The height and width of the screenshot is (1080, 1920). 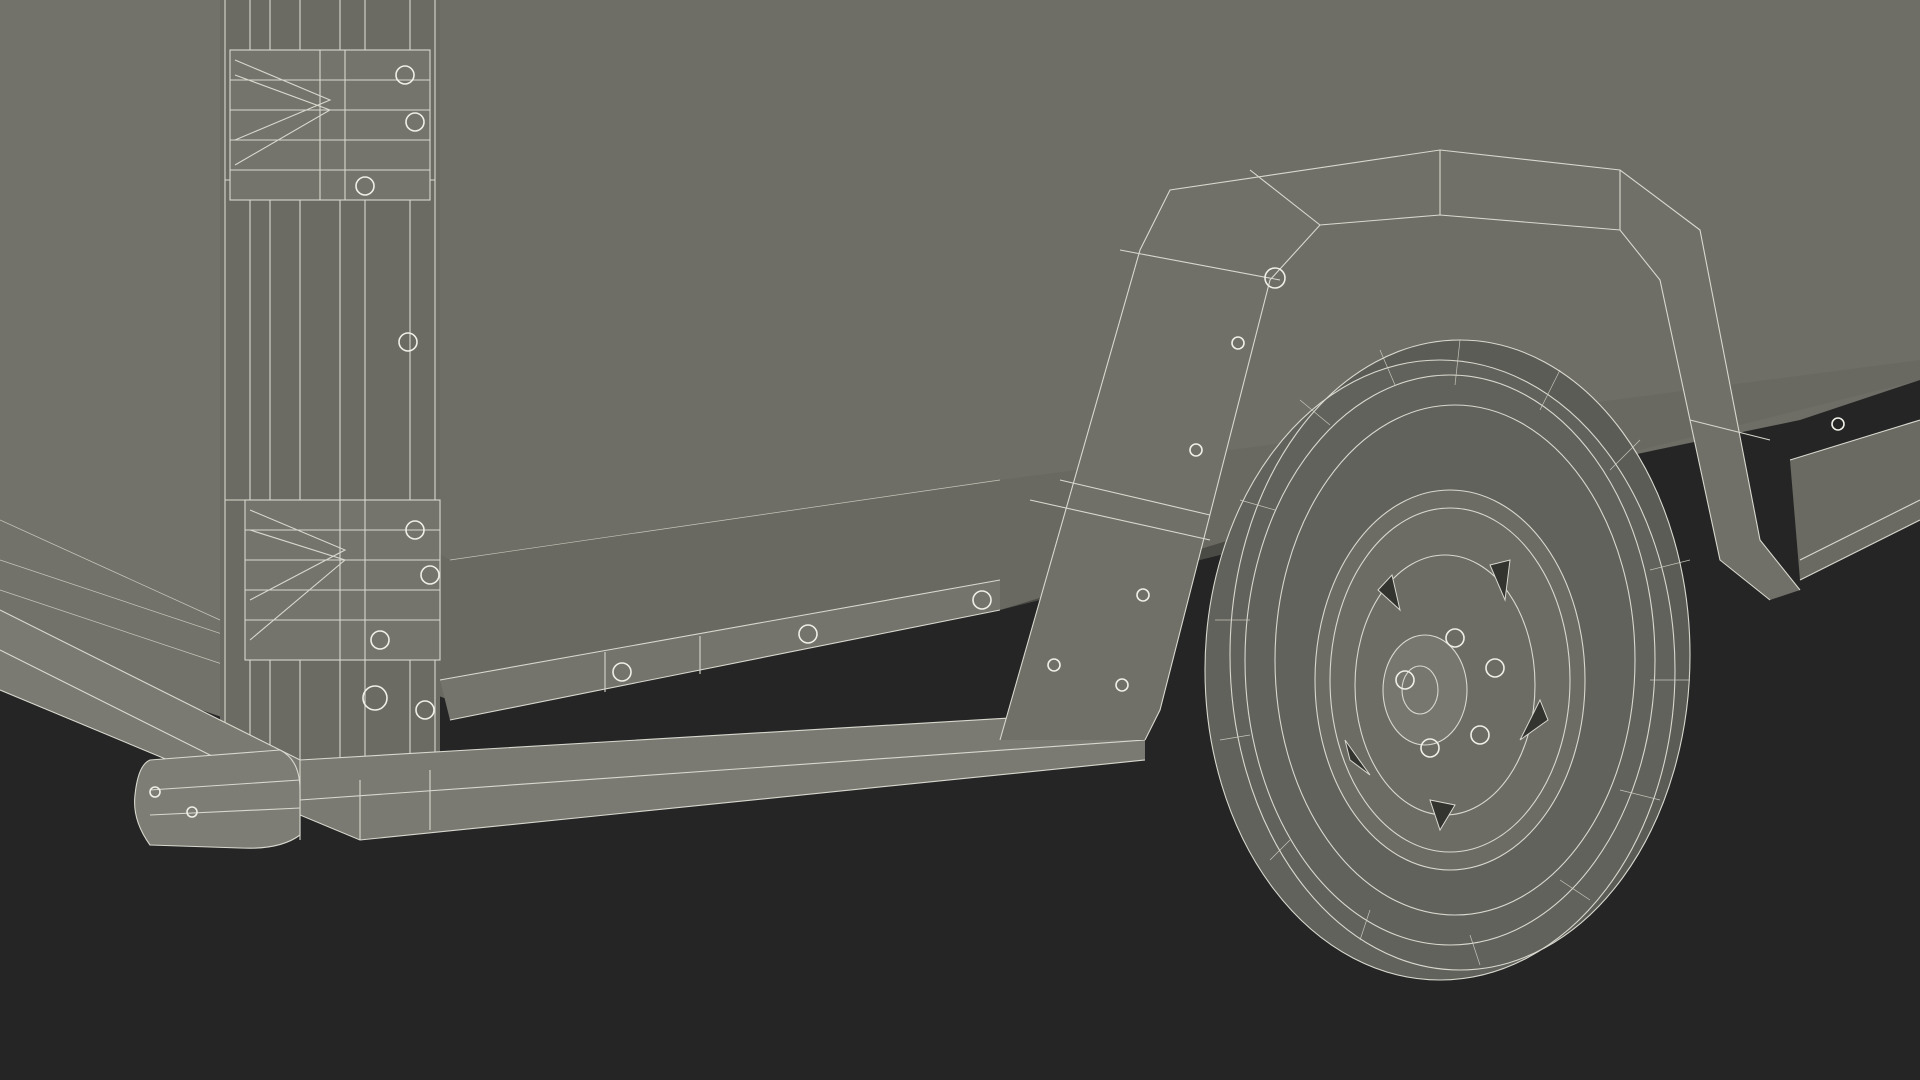 What do you see at coordinates (217, 799) in the screenshot?
I see `hitch-stub` at bounding box center [217, 799].